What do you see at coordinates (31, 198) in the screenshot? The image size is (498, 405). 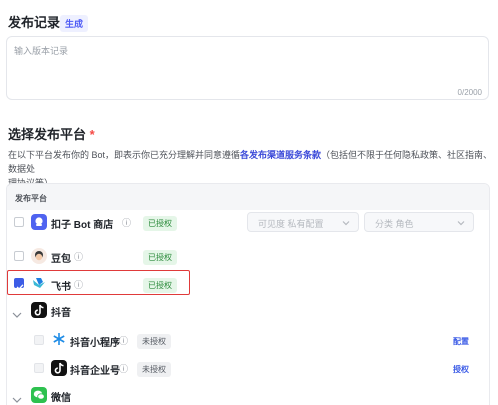 I see `table-header-label: 发布平台` at bounding box center [31, 198].